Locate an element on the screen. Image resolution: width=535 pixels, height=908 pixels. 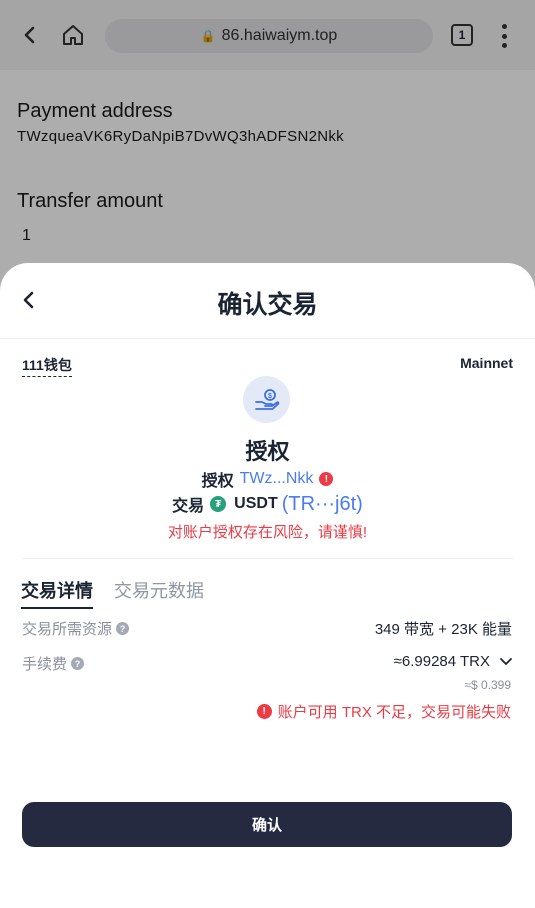
tab-transaction-details: 交易详情 is located at coordinates (57, 593).